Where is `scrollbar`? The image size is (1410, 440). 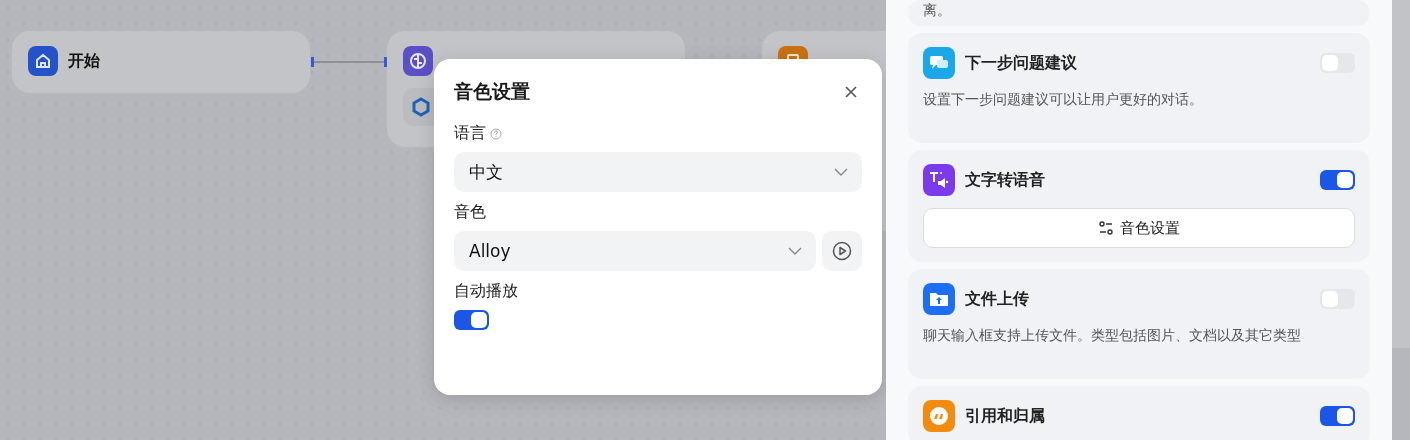 scrollbar is located at coordinates (1401, 174).